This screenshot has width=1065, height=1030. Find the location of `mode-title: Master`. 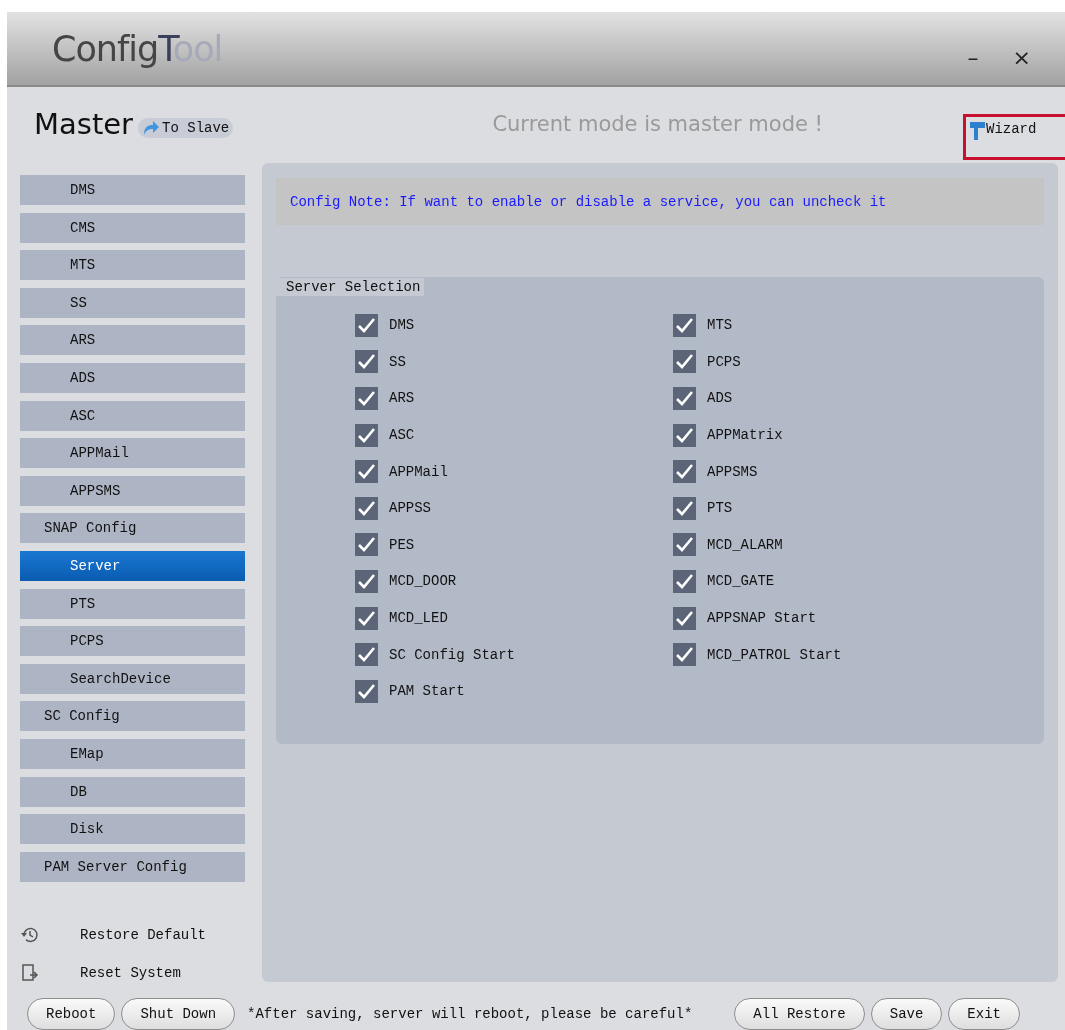

mode-title: Master is located at coordinates (84, 123).